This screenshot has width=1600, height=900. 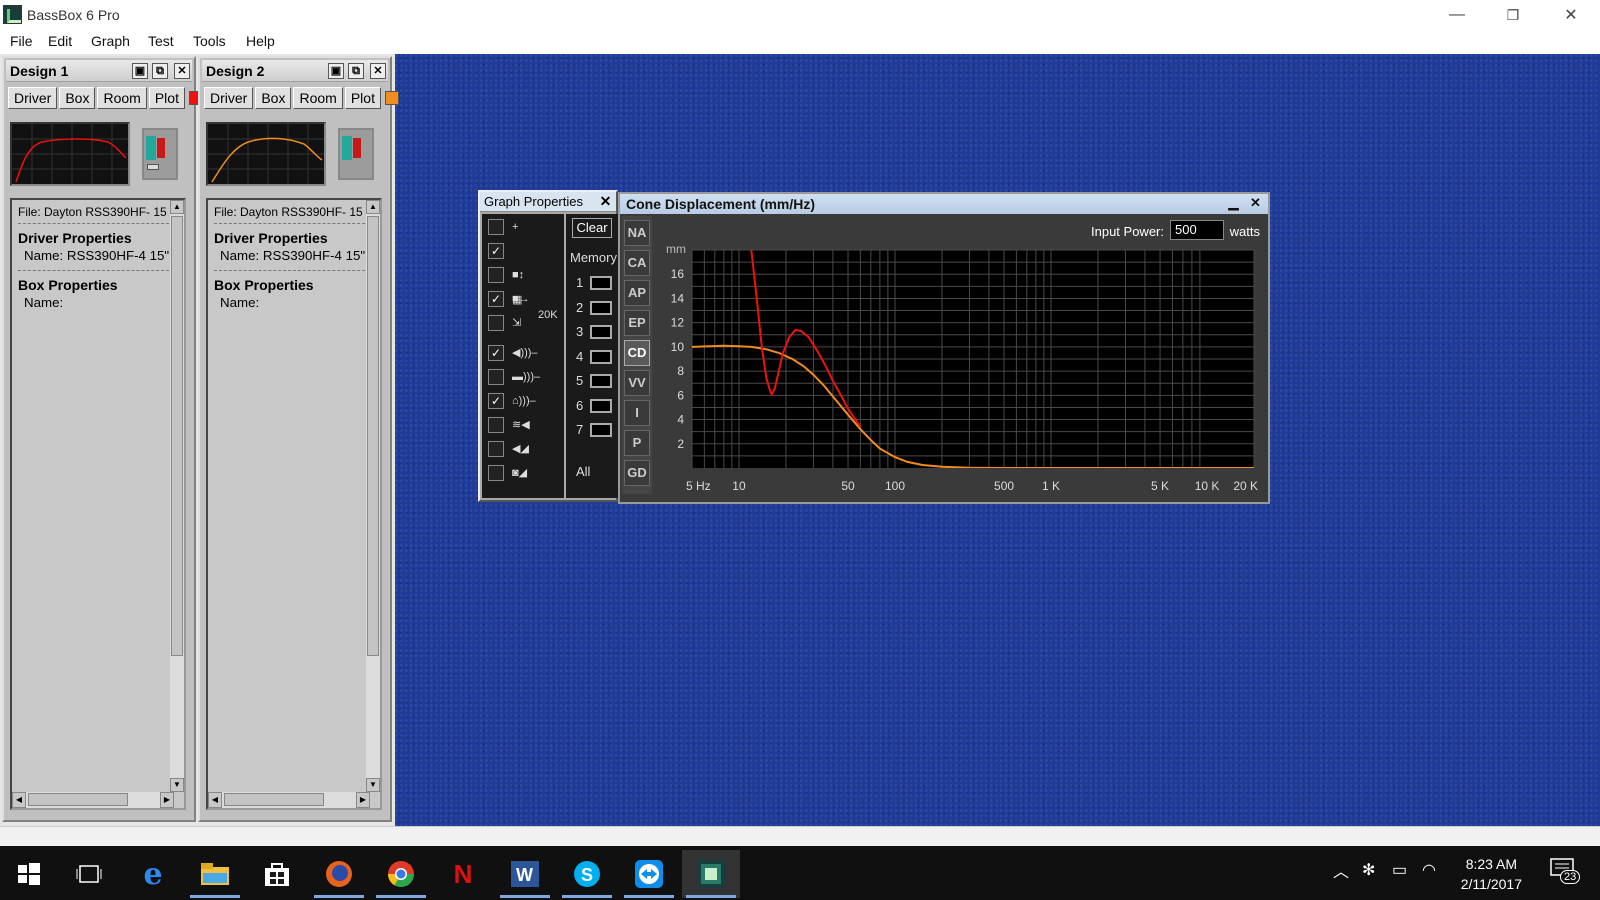 I want to click on battery-icon: ▭, so click(x=1399, y=870).